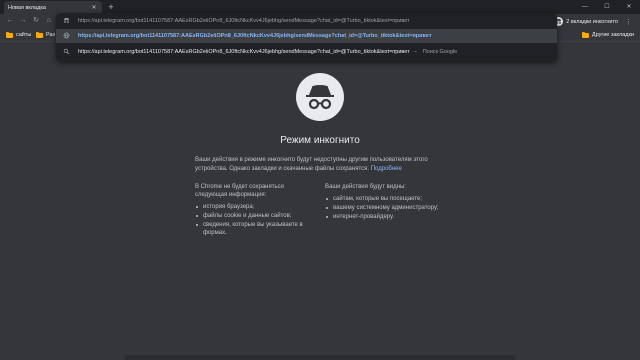 This screenshot has height=360, width=640. I want to click on other-bookmarks: Другие закладки, so click(607, 35).